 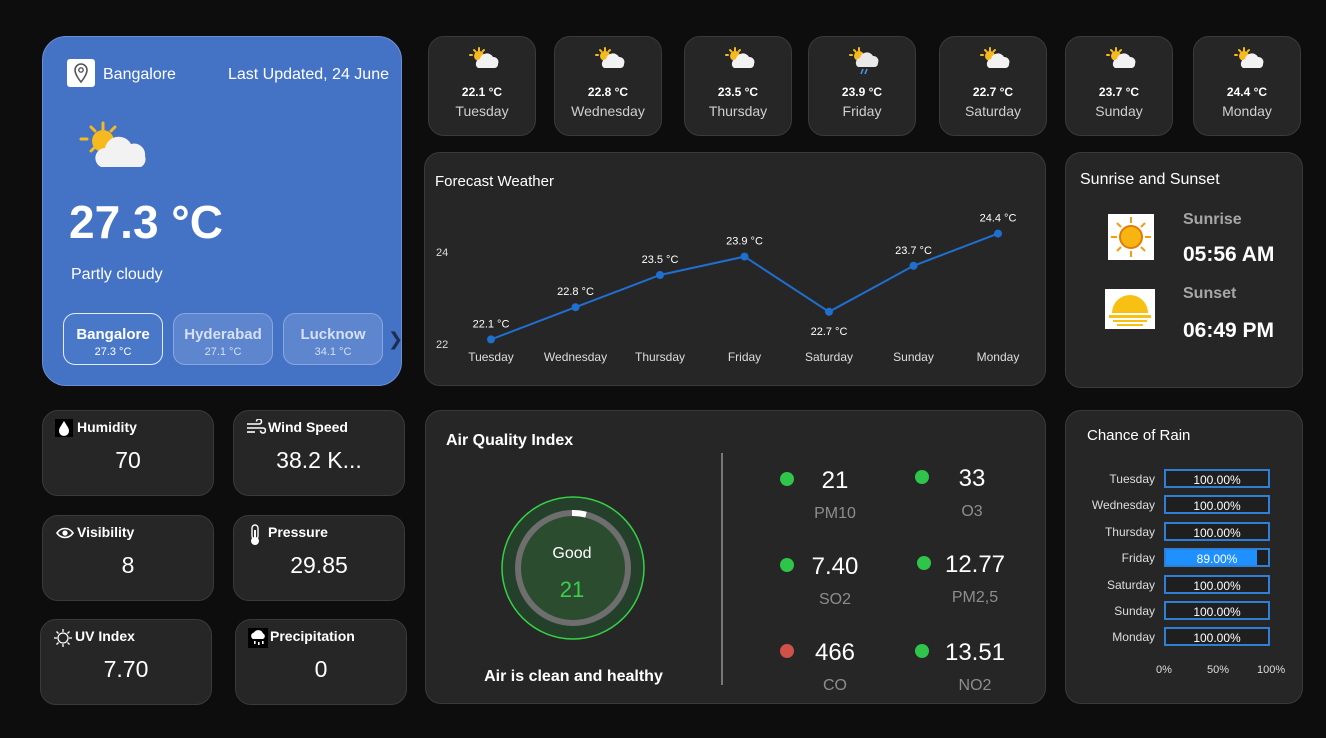 I want to click on rain-day-label: Sunday, so click(x=1134, y=611).